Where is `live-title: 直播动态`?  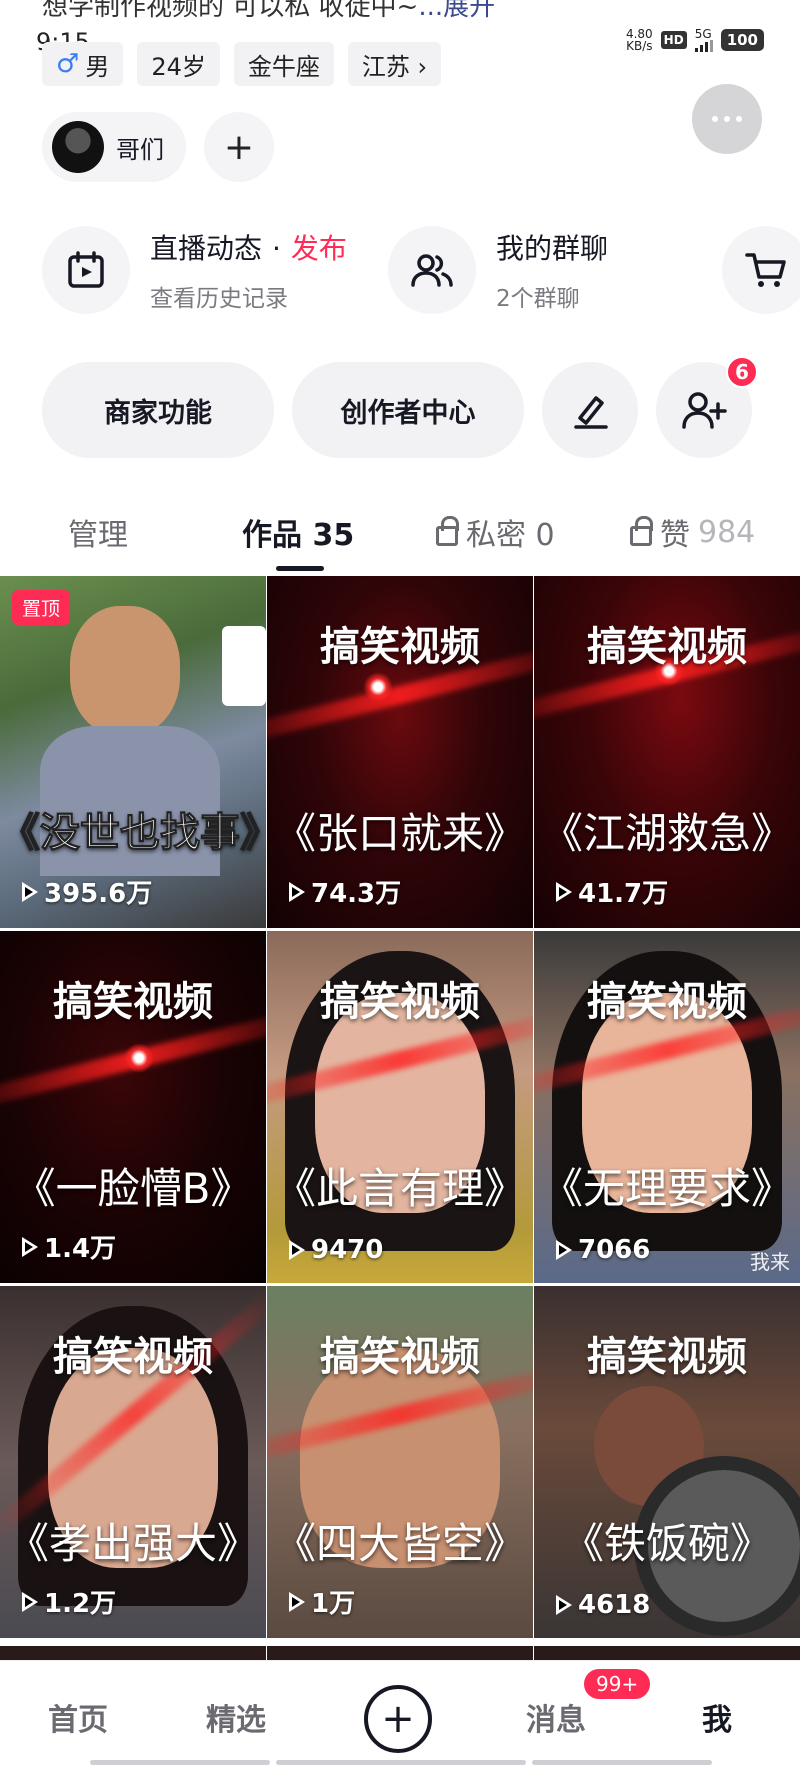
live-title: 直播动态 is located at coordinates (206, 248).